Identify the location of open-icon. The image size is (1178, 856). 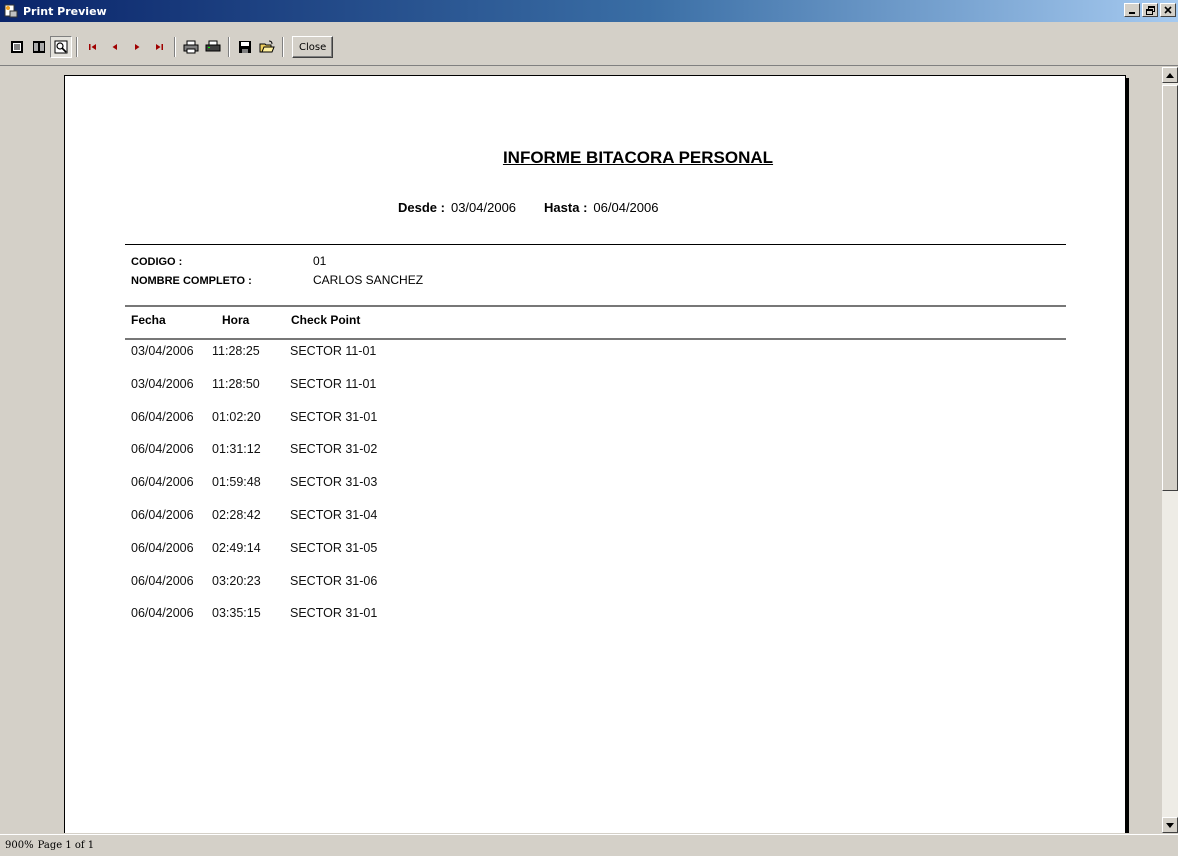
(267, 46).